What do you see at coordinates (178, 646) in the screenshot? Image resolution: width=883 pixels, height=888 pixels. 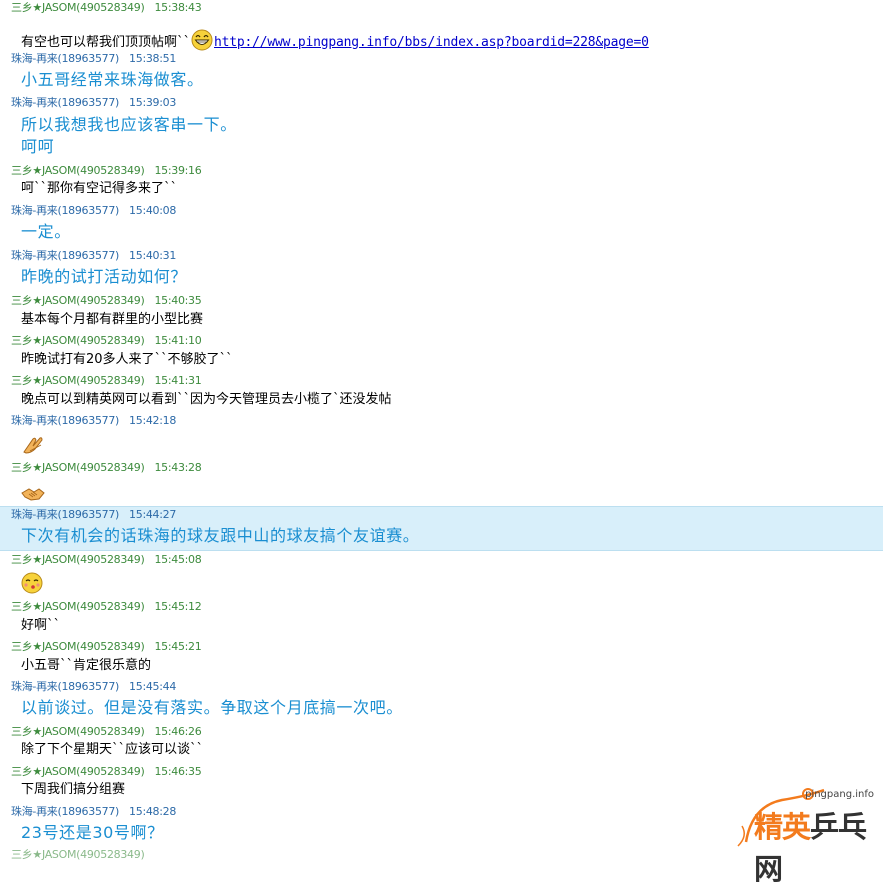 I see `message-time: 15:45:21` at bounding box center [178, 646].